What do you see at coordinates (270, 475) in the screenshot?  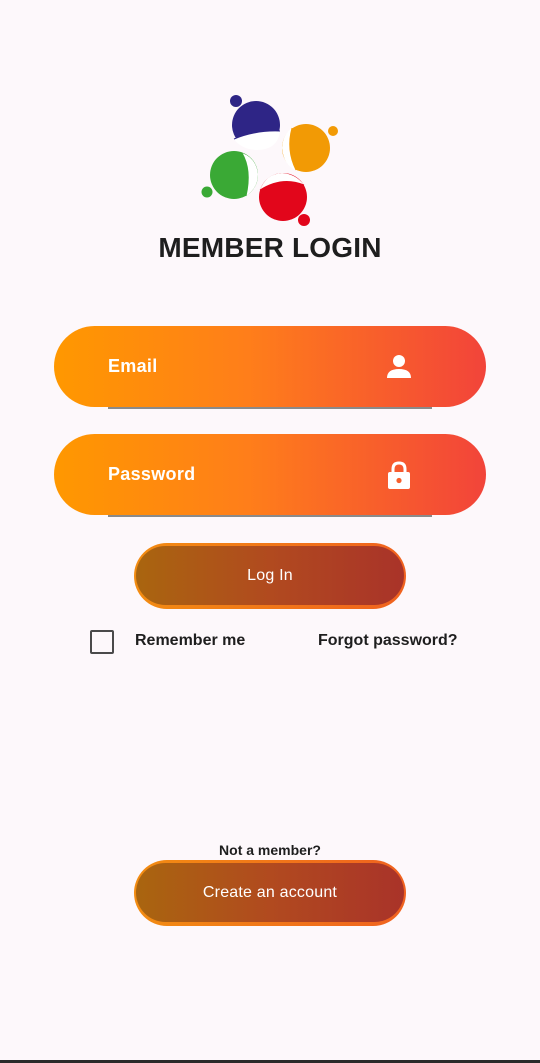 I see `password-field: Password` at bounding box center [270, 475].